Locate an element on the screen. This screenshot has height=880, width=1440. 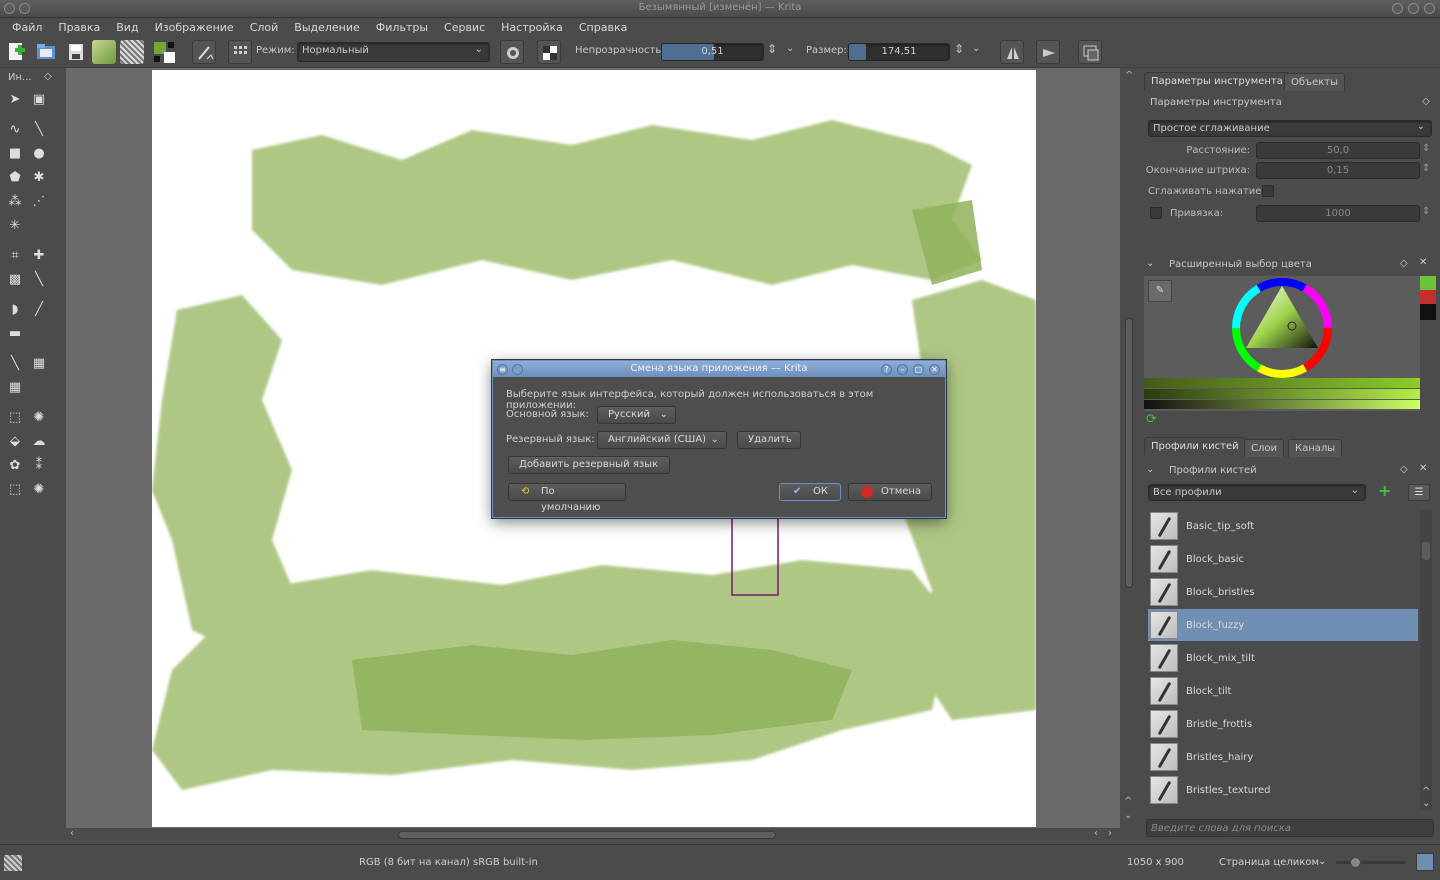
menu-file: Файл is located at coordinates (27, 27).